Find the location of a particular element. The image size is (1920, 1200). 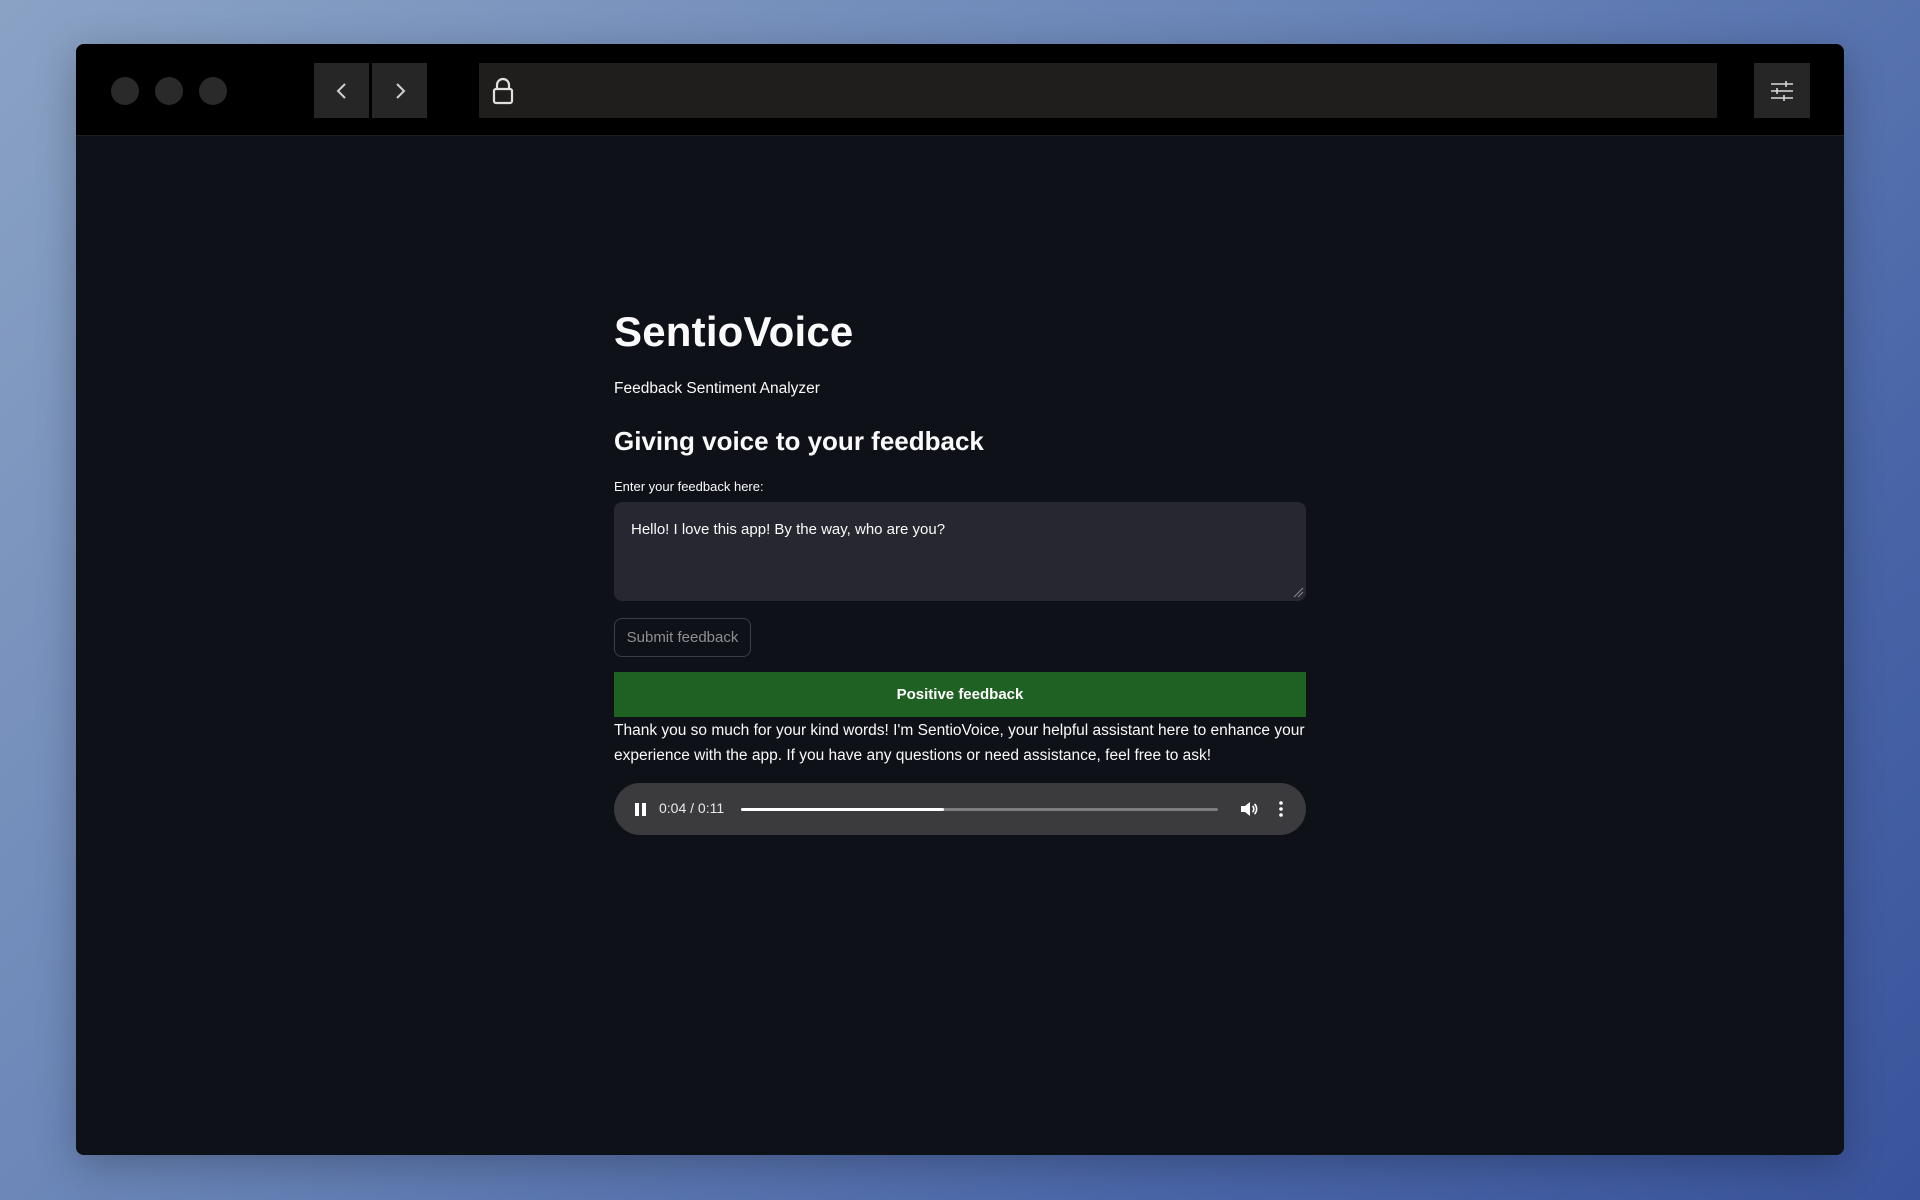

feedback-textarea is located at coordinates (960, 551).